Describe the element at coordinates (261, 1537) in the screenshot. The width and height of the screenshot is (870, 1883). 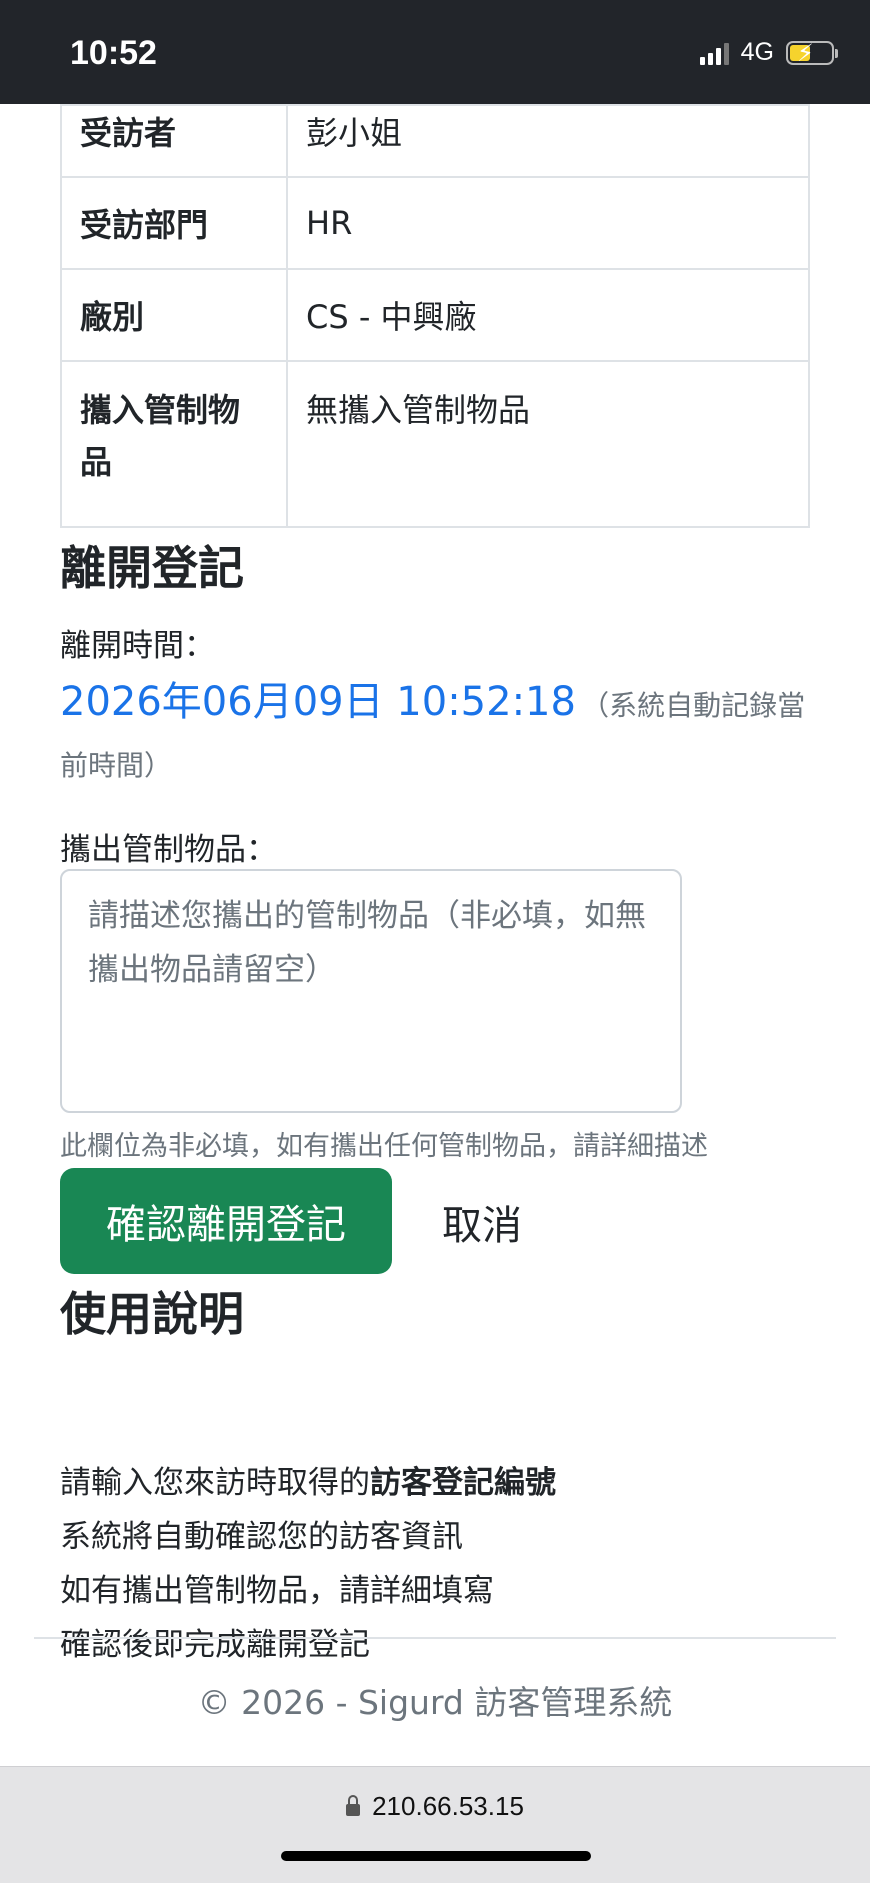
I see `list-item: 系統將自動確認您的訪客資訊` at that location.